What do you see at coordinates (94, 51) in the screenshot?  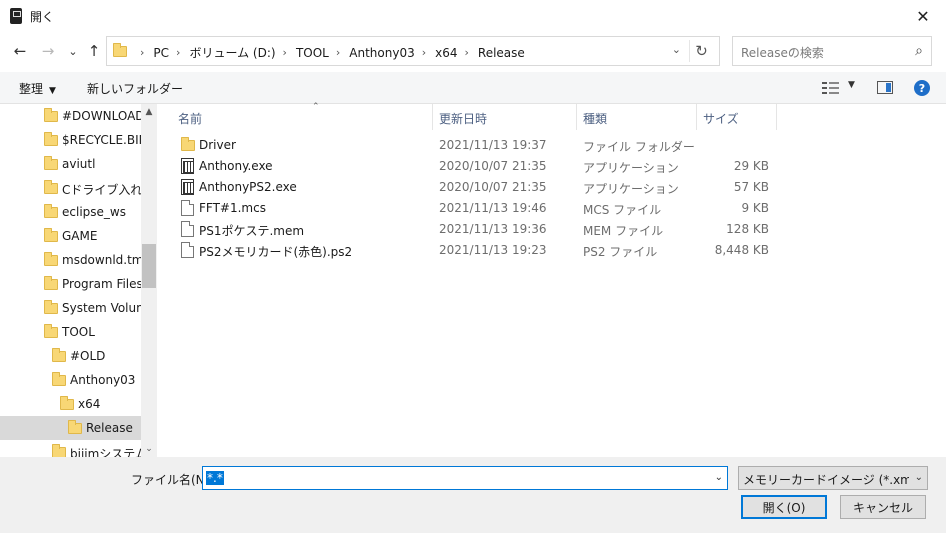 I see `up-button: ↑` at bounding box center [94, 51].